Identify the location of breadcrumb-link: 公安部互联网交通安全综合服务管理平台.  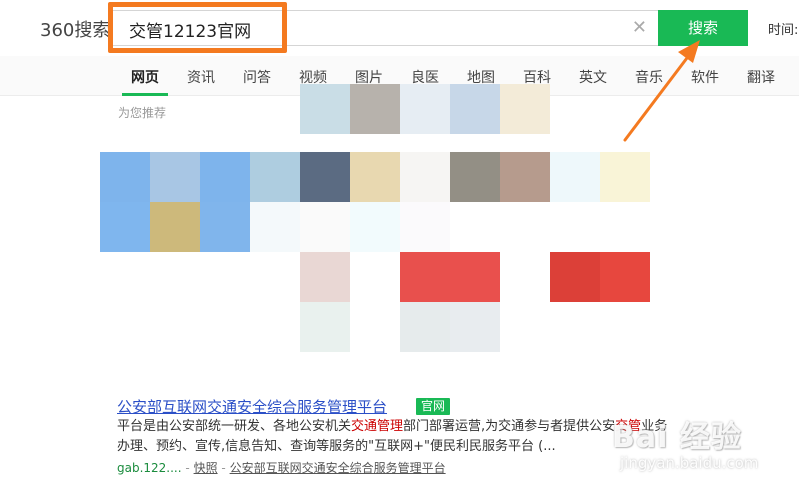
(338, 468).